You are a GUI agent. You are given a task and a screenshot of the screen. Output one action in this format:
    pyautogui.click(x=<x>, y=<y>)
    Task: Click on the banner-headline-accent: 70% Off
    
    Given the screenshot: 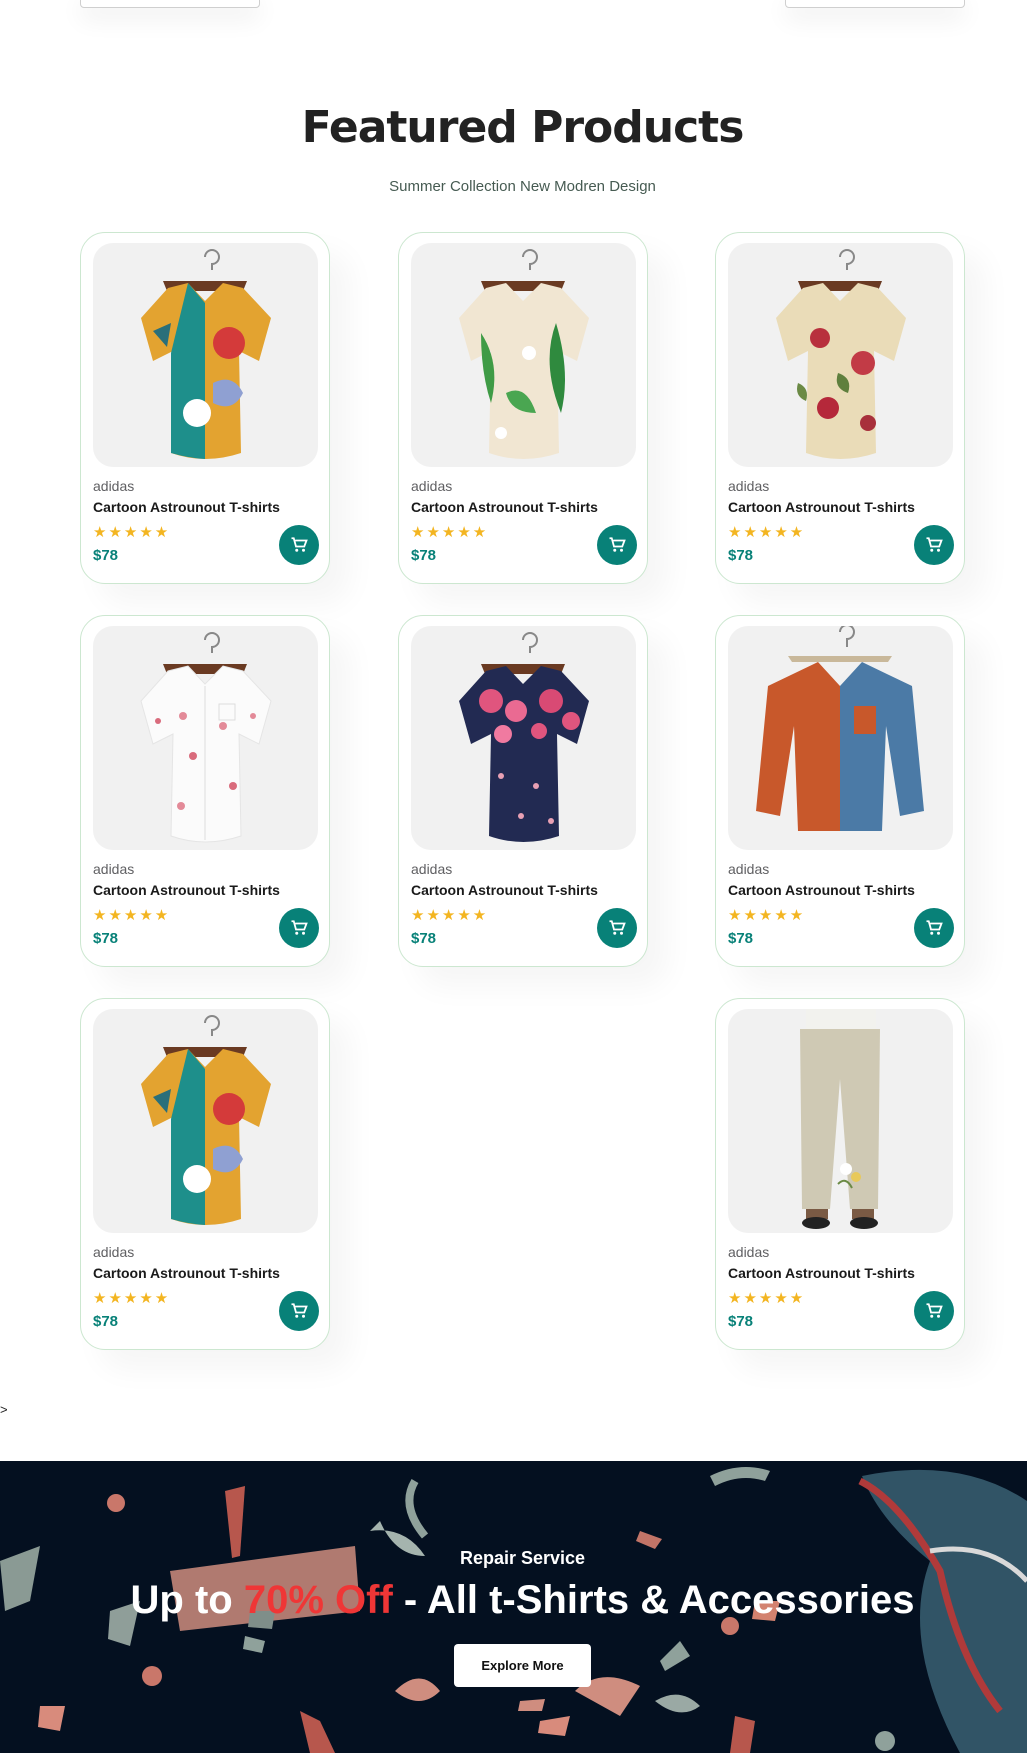 What is the action you would take?
    pyautogui.click(x=318, y=1600)
    